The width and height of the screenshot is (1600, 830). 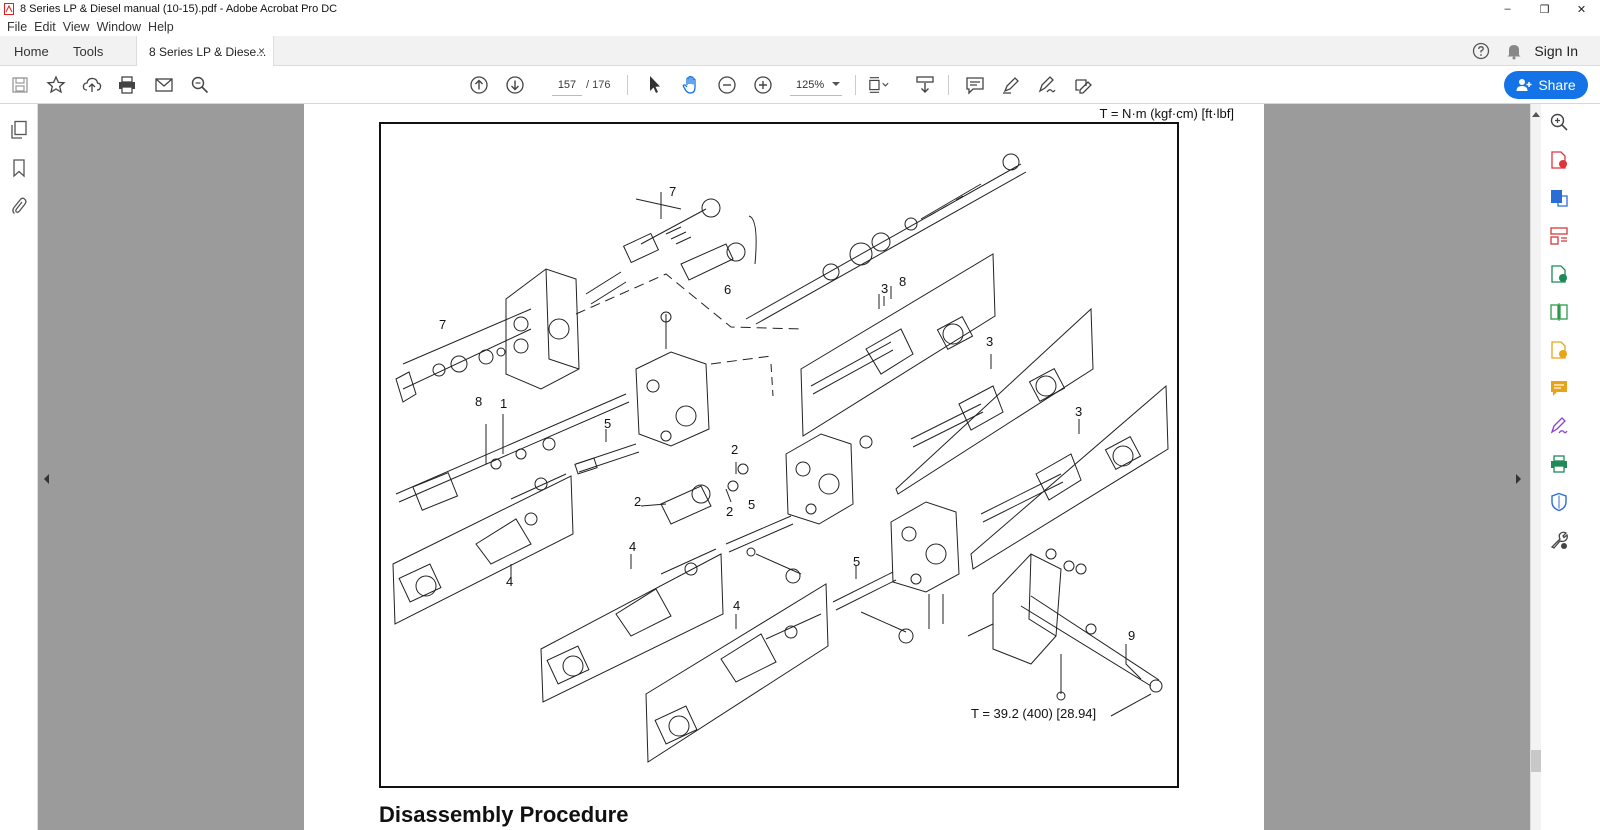 What do you see at coordinates (161, 27) in the screenshot?
I see `menu-help: Help` at bounding box center [161, 27].